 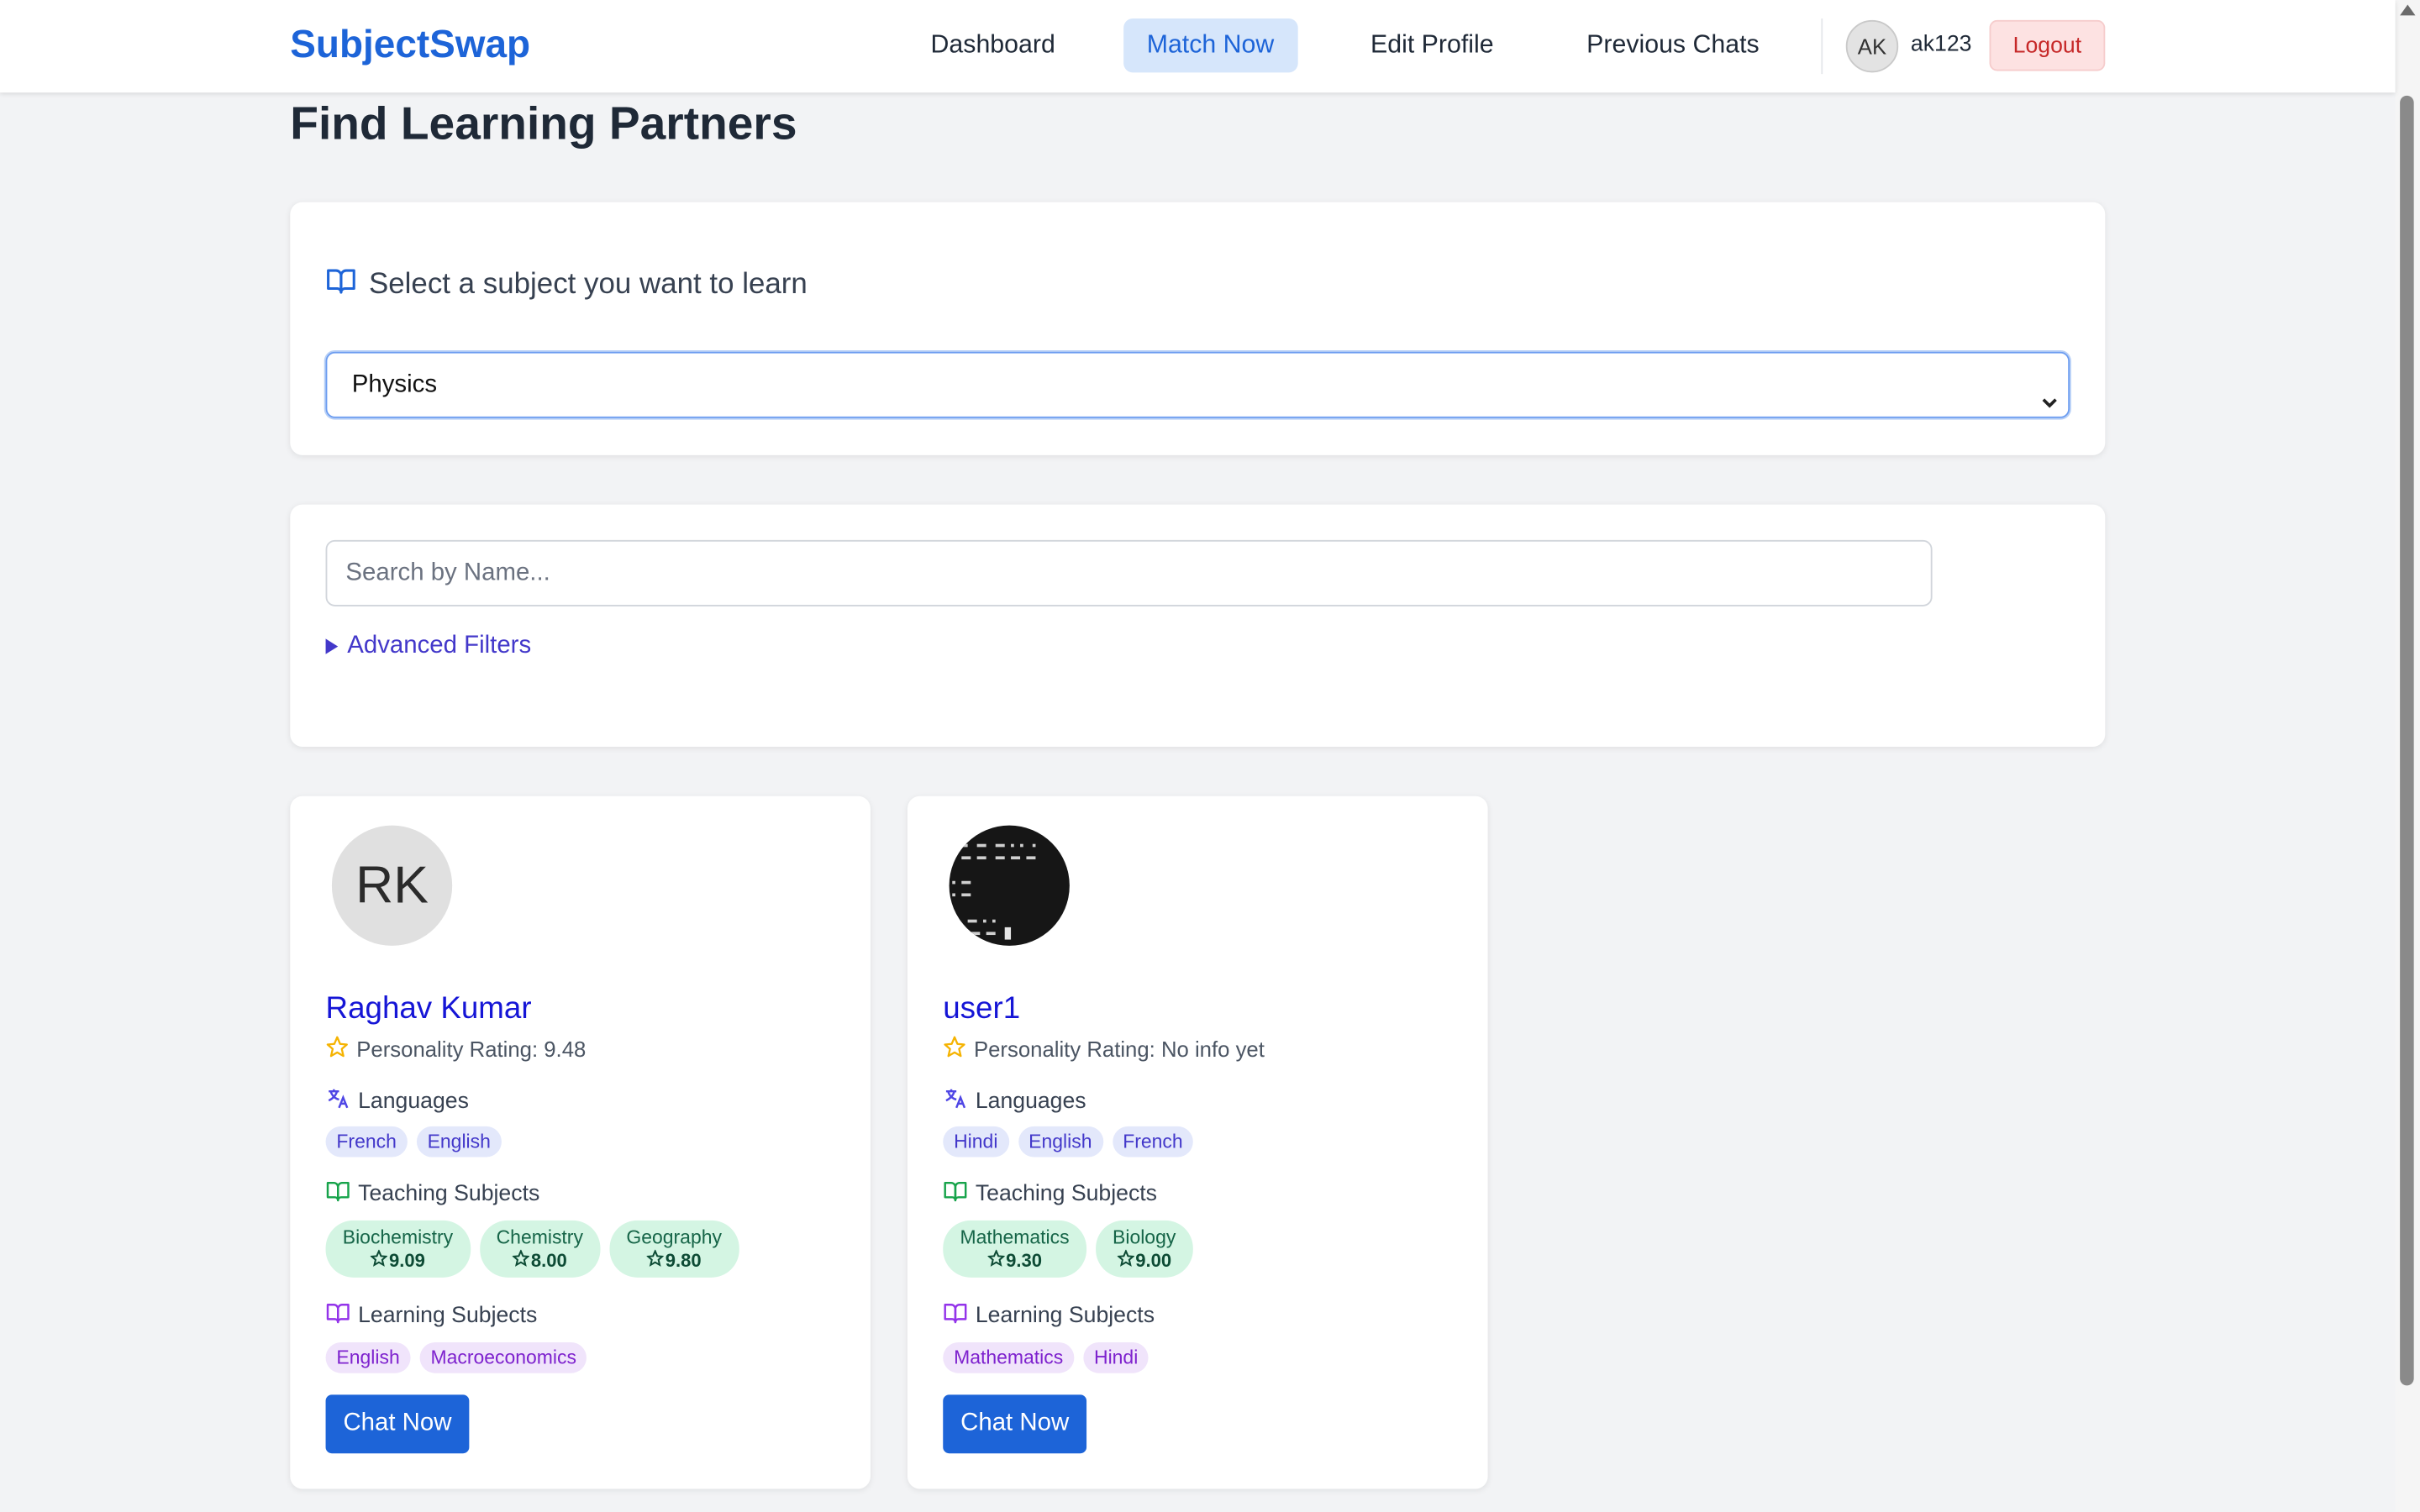 What do you see at coordinates (2049, 404) in the screenshot?
I see `chevron-down-icon` at bounding box center [2049, 404].